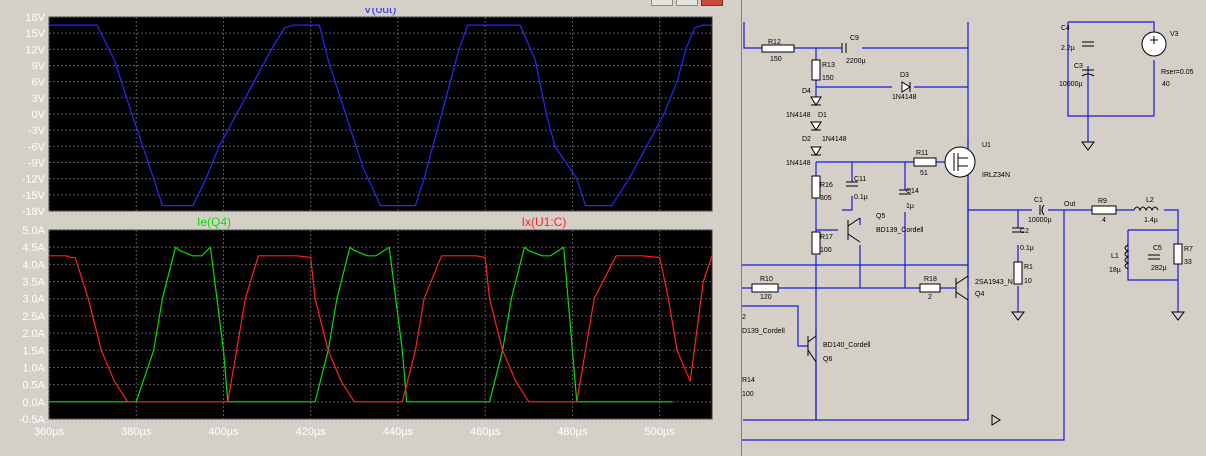  Describe the element at coordinates (776, 59) in the screenshot. I see `value-r12: 150` at that location.